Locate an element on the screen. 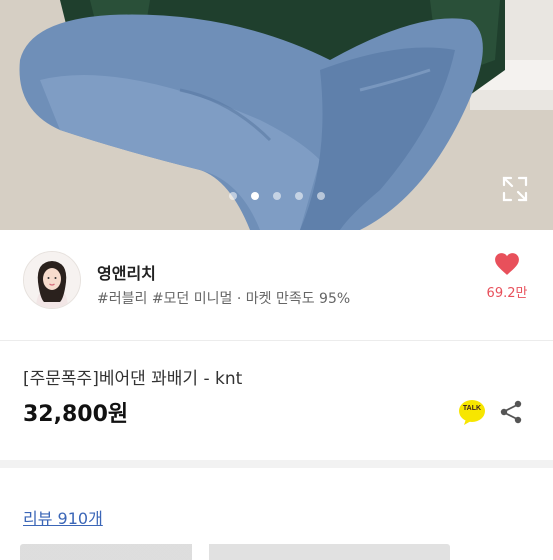  kakaotalk-icon is located at coordinates (472, 412).